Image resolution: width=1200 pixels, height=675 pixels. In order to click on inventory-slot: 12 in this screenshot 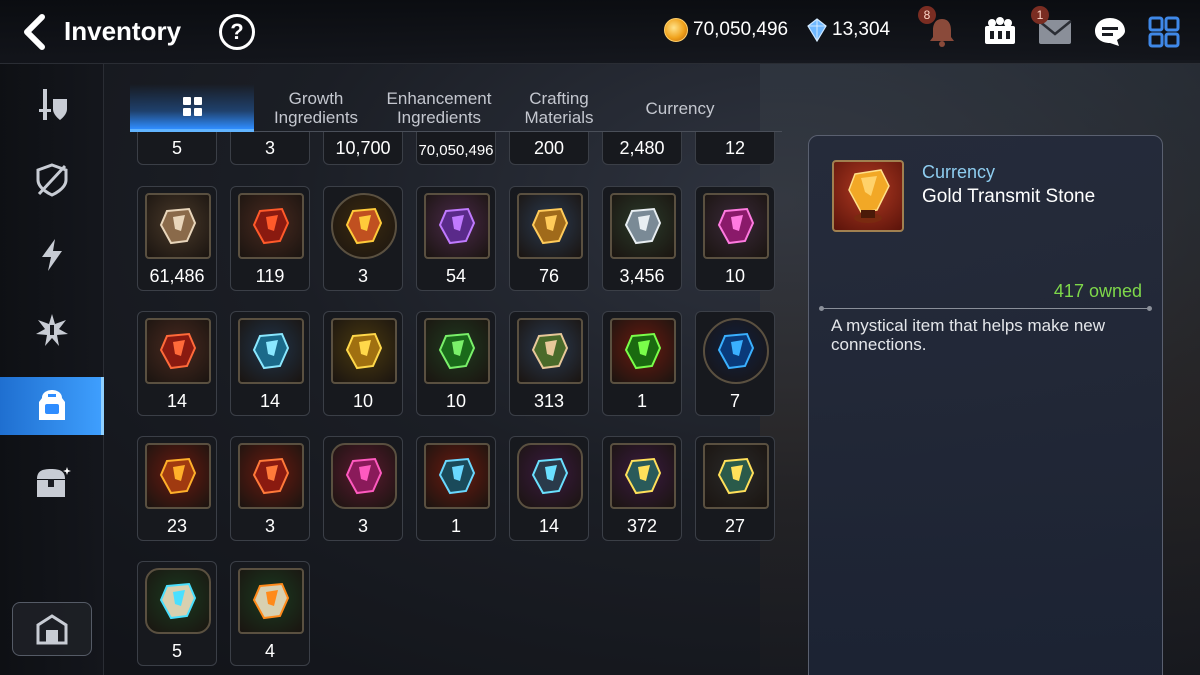, I will do `click(735, 148)`.